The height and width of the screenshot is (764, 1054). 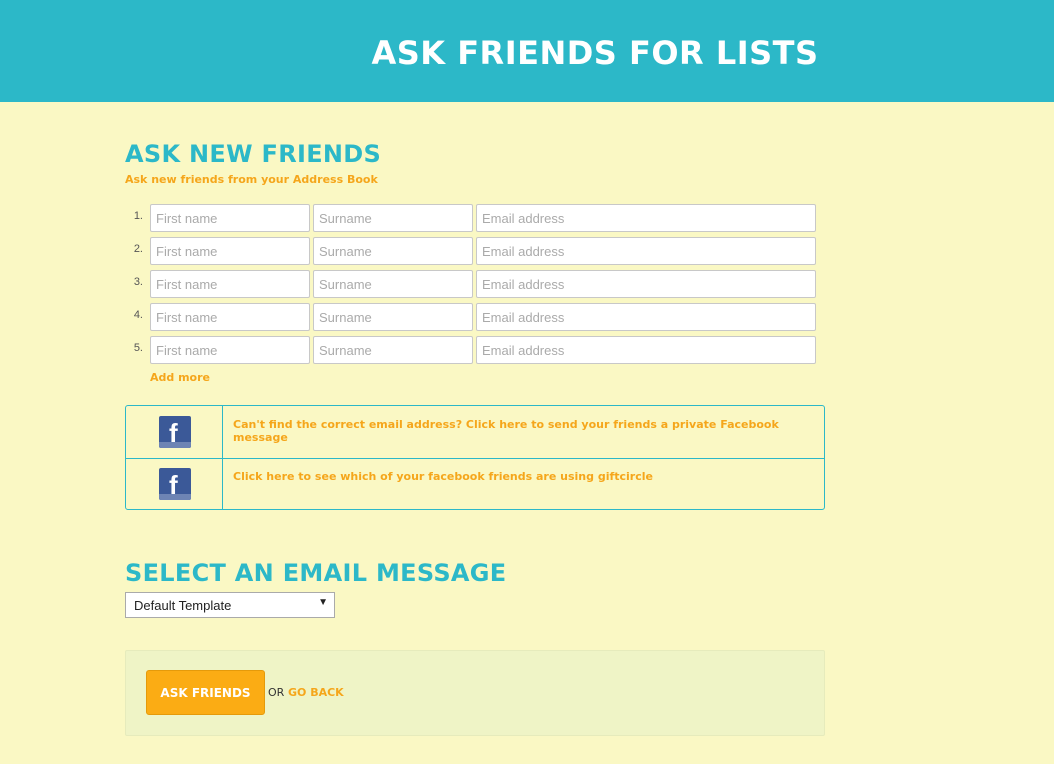 I want to click on ask-section-title: ASK NEW FRIENDS, so click(x=253, y=154).